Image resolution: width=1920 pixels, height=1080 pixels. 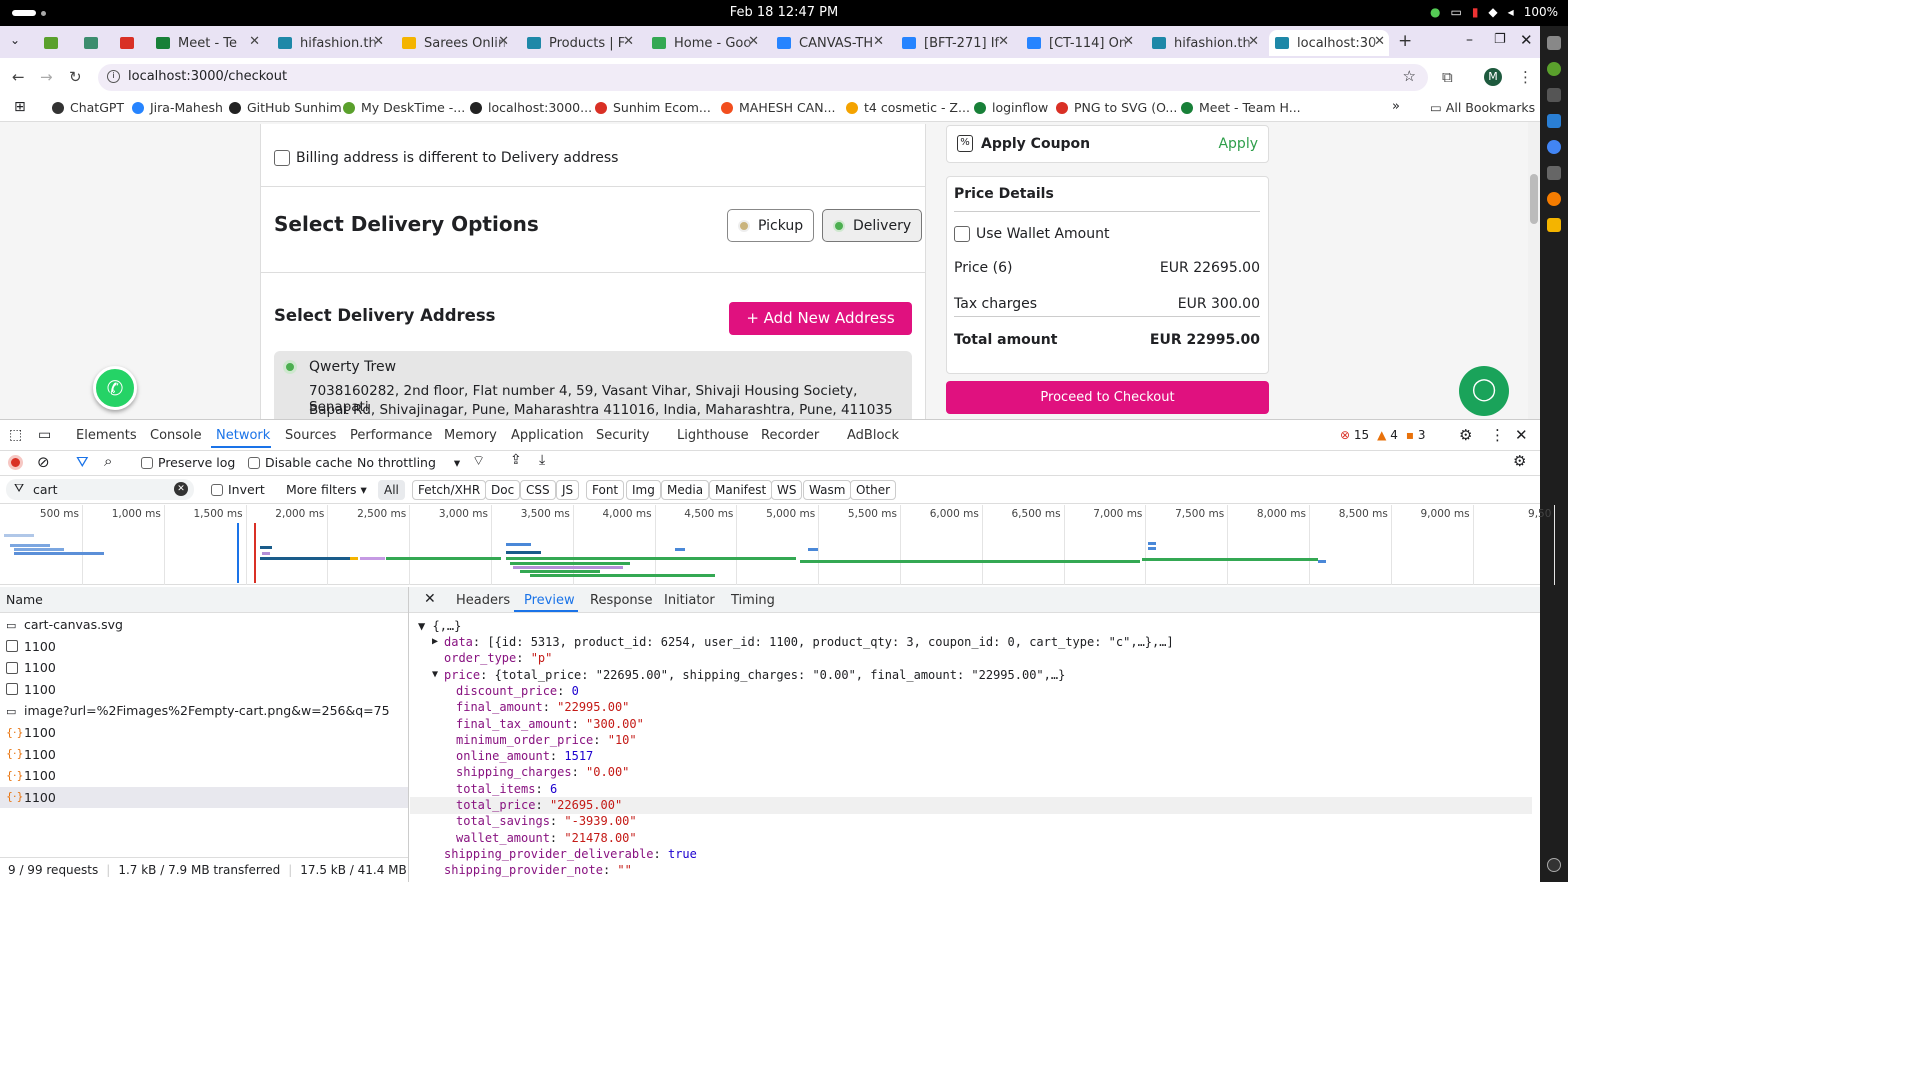 What do you see at coordinates (439, 626) in the screenshot?
I see `json-root: ▼ {,…}` at bounding box center [439, 626].